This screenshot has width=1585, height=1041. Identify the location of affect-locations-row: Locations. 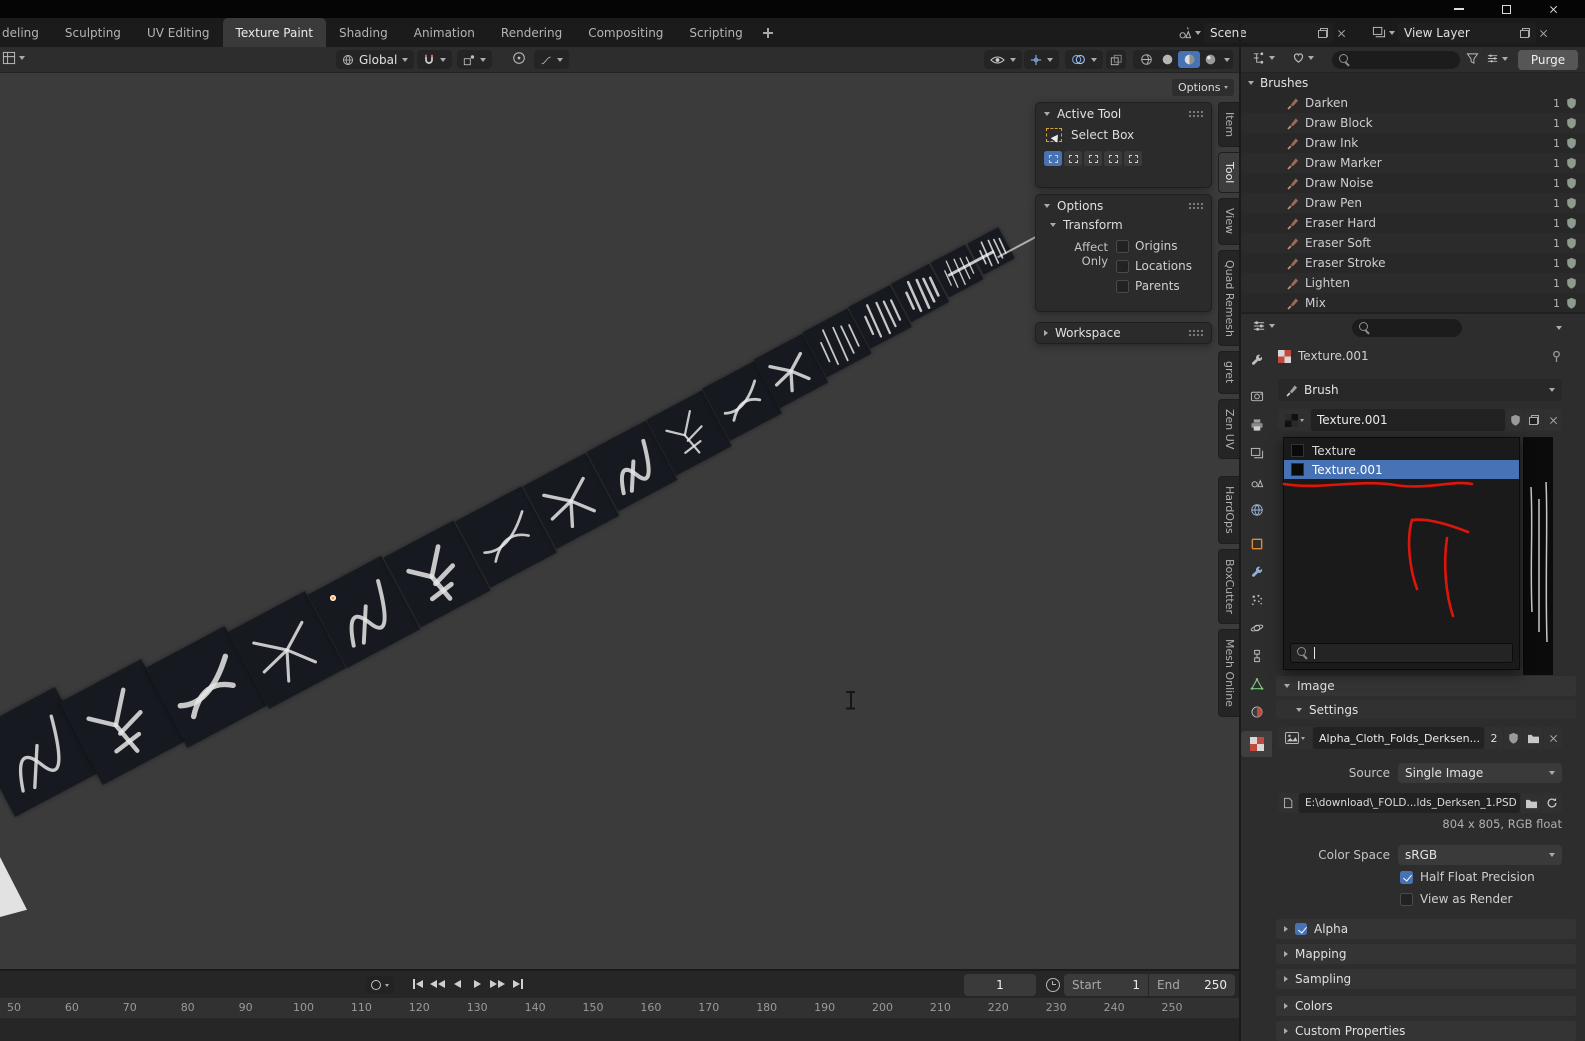
(1154, 266).